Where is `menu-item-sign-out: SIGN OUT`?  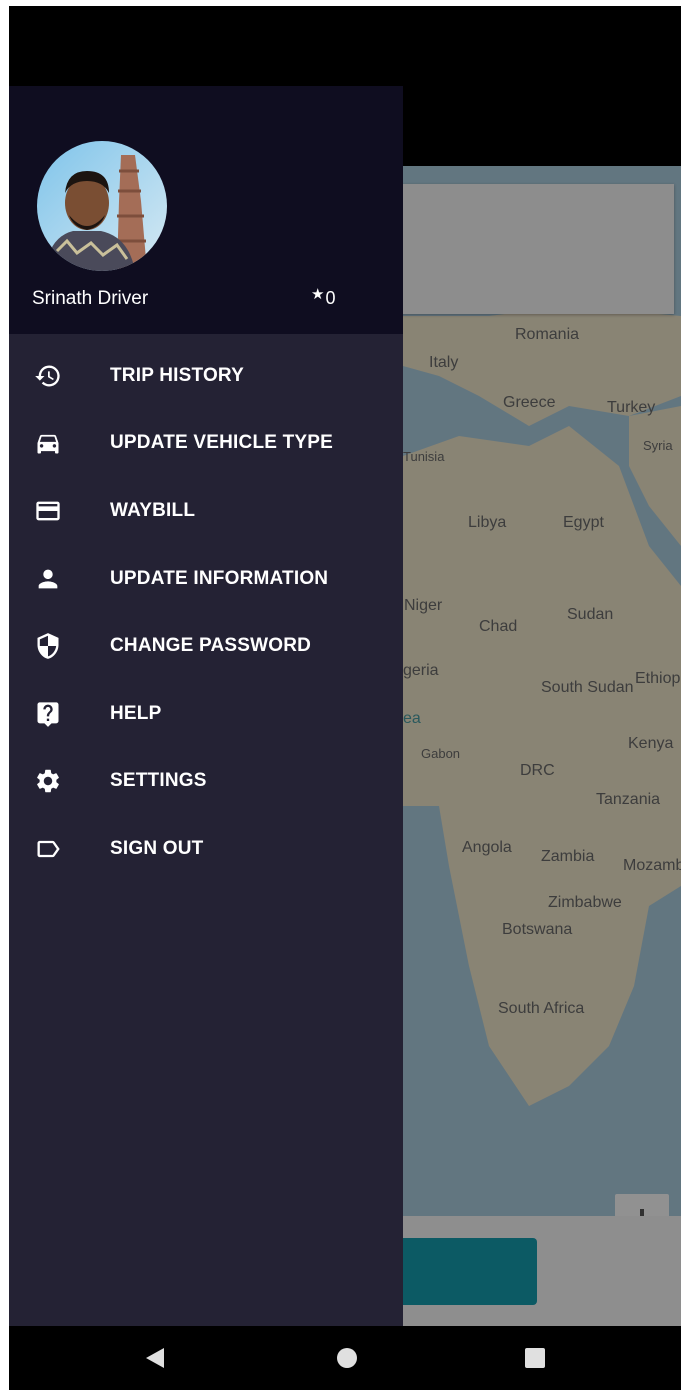 menu-item-sign-out: SIGN OUT is located at coordinates (206, 849).